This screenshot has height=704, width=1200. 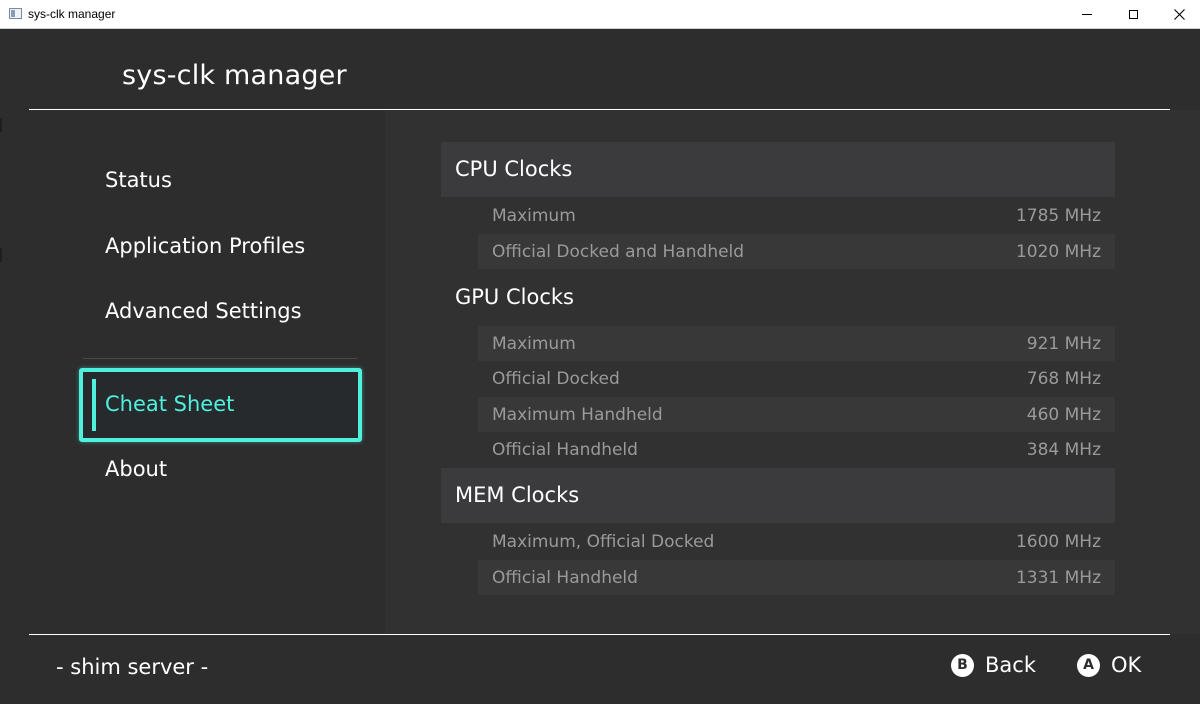 I want to click on minimize-button, so click(x=1087, y=14).